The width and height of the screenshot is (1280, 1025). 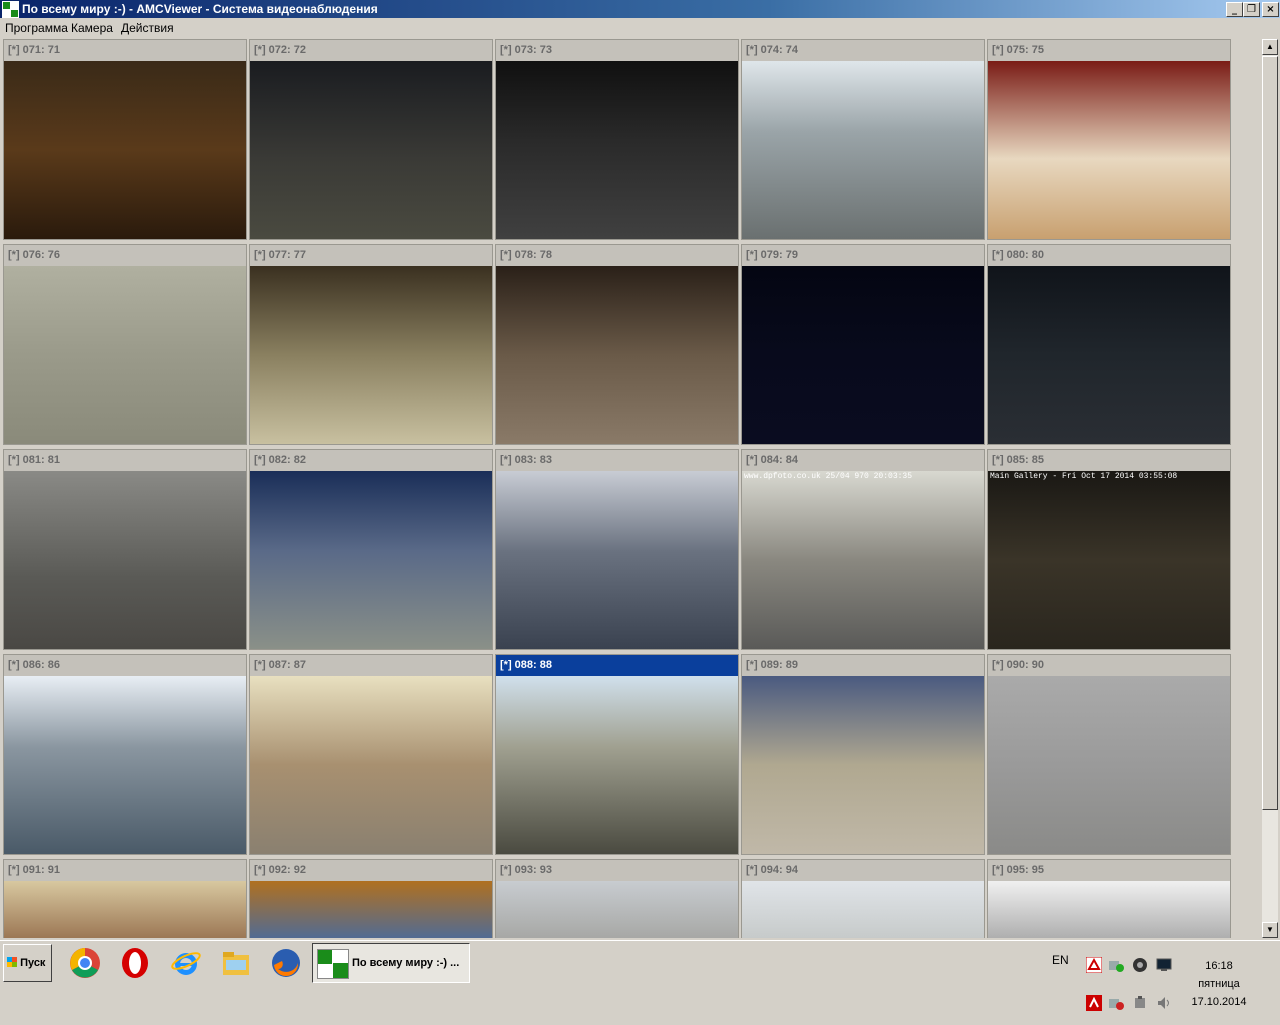 I want to click on camera-tile: [*] 090: 90, so click(x=1109, y=754).